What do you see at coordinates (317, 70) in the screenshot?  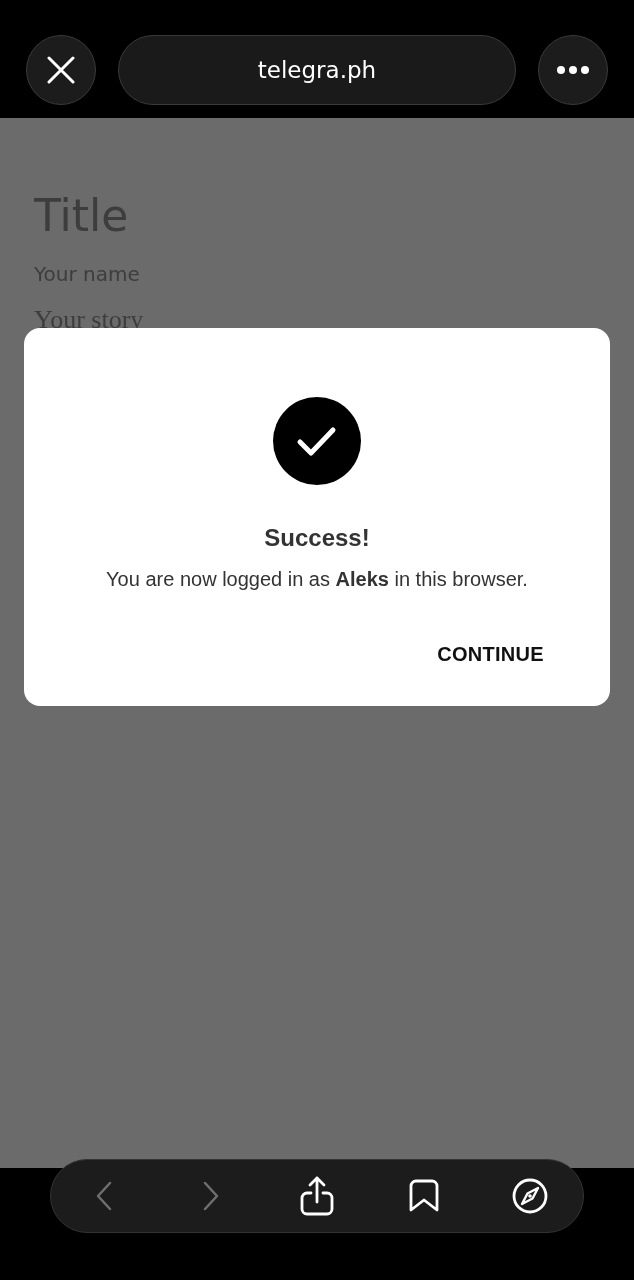 I see `address-bar: telegra.ph` at bounding box center [317, 70].